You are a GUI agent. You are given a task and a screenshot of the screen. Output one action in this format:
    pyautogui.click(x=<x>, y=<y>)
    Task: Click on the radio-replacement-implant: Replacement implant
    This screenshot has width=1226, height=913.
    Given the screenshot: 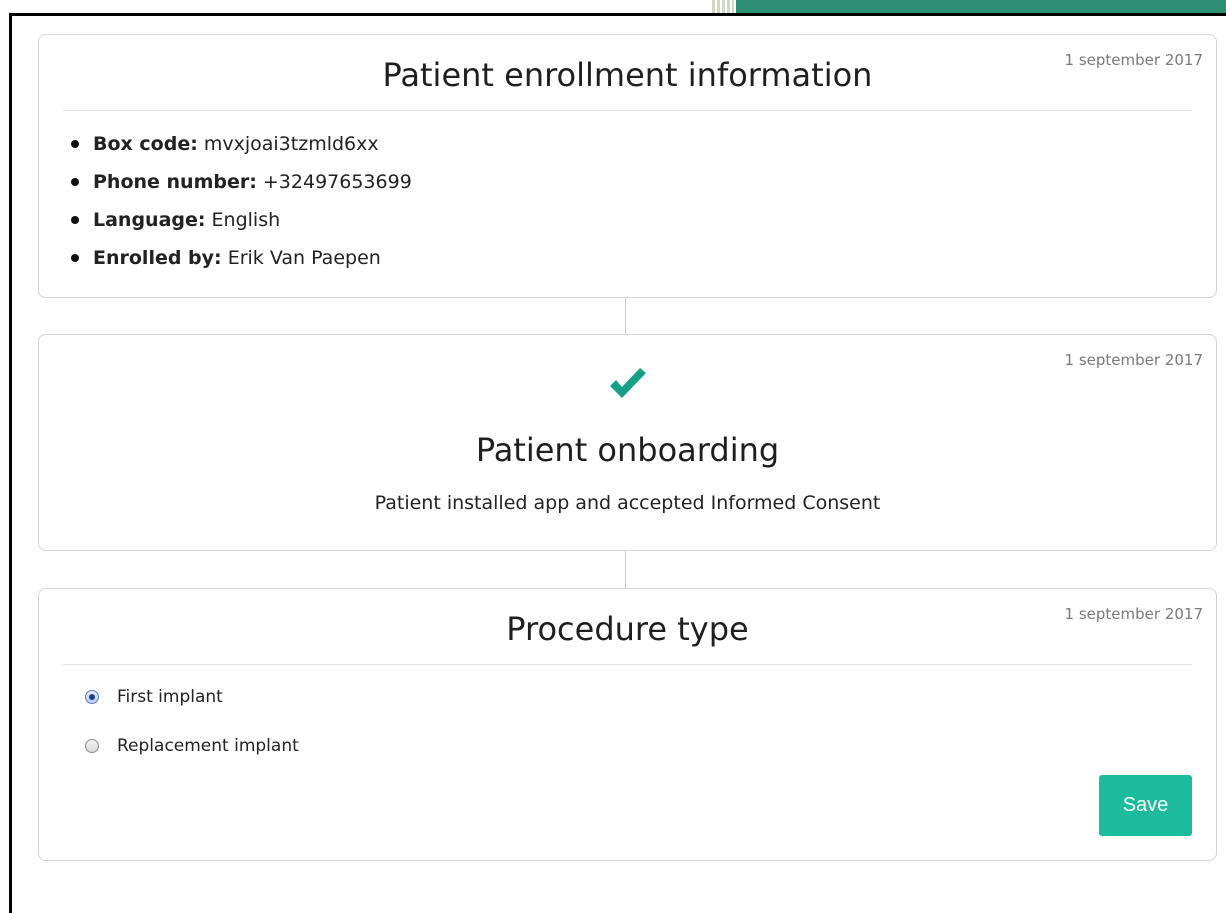 What is the action you would take?
    pyautogui.click(x=192, y=746)
    